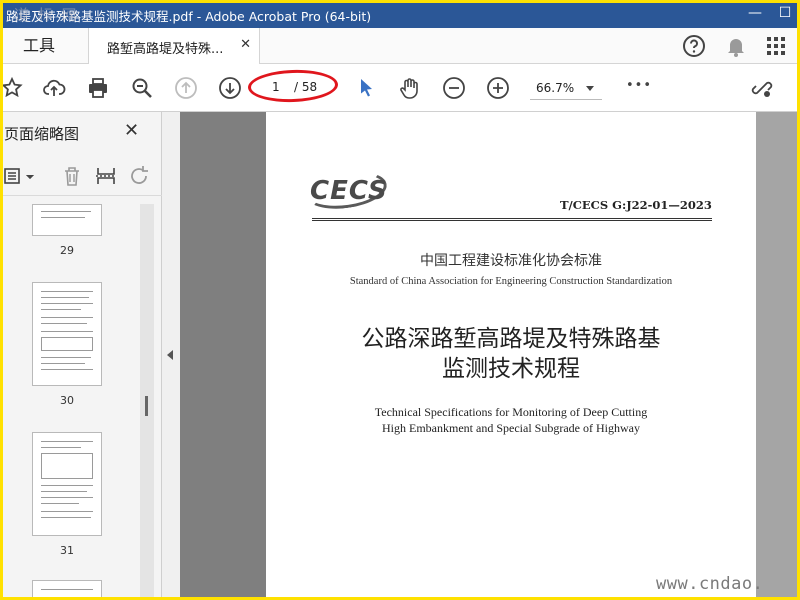 Image resolution: width=800 pixels, height=600 pixels. Describe the element at coordinates (636, 205) in the screenshot. I see `standard-number: T/CECS G:J22-01—2023` at that location.